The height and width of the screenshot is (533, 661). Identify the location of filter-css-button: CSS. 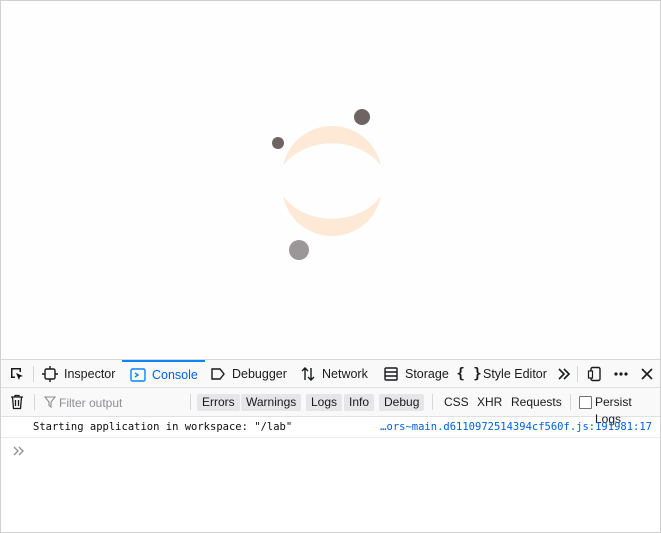
(456, 402).